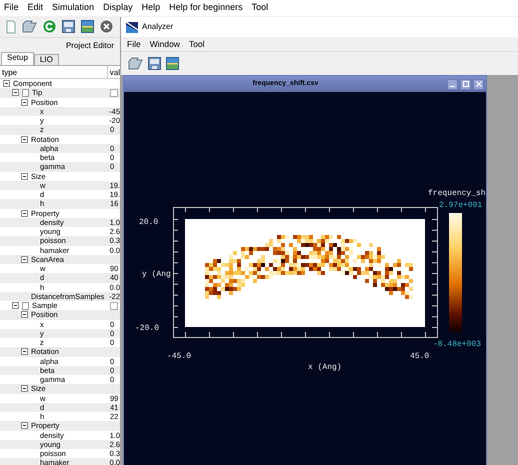  What do you see at coordinates (17, 58) in the screenshot?
I see `tab: Setup` at bounding box center [17, 58].